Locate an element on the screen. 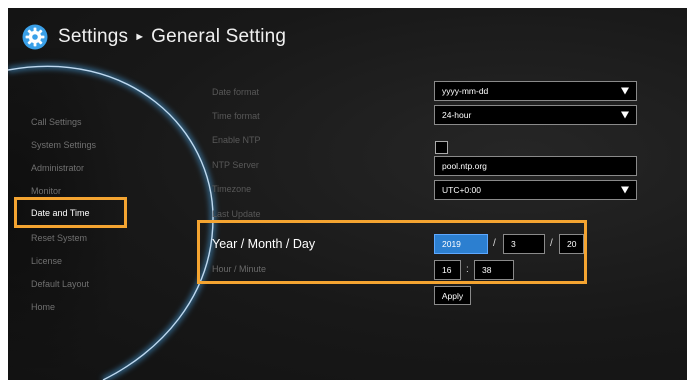 The width and height of the screenshot is (694, 387). ntp-server-label: NTP Server is located at coordinates (235, 165).